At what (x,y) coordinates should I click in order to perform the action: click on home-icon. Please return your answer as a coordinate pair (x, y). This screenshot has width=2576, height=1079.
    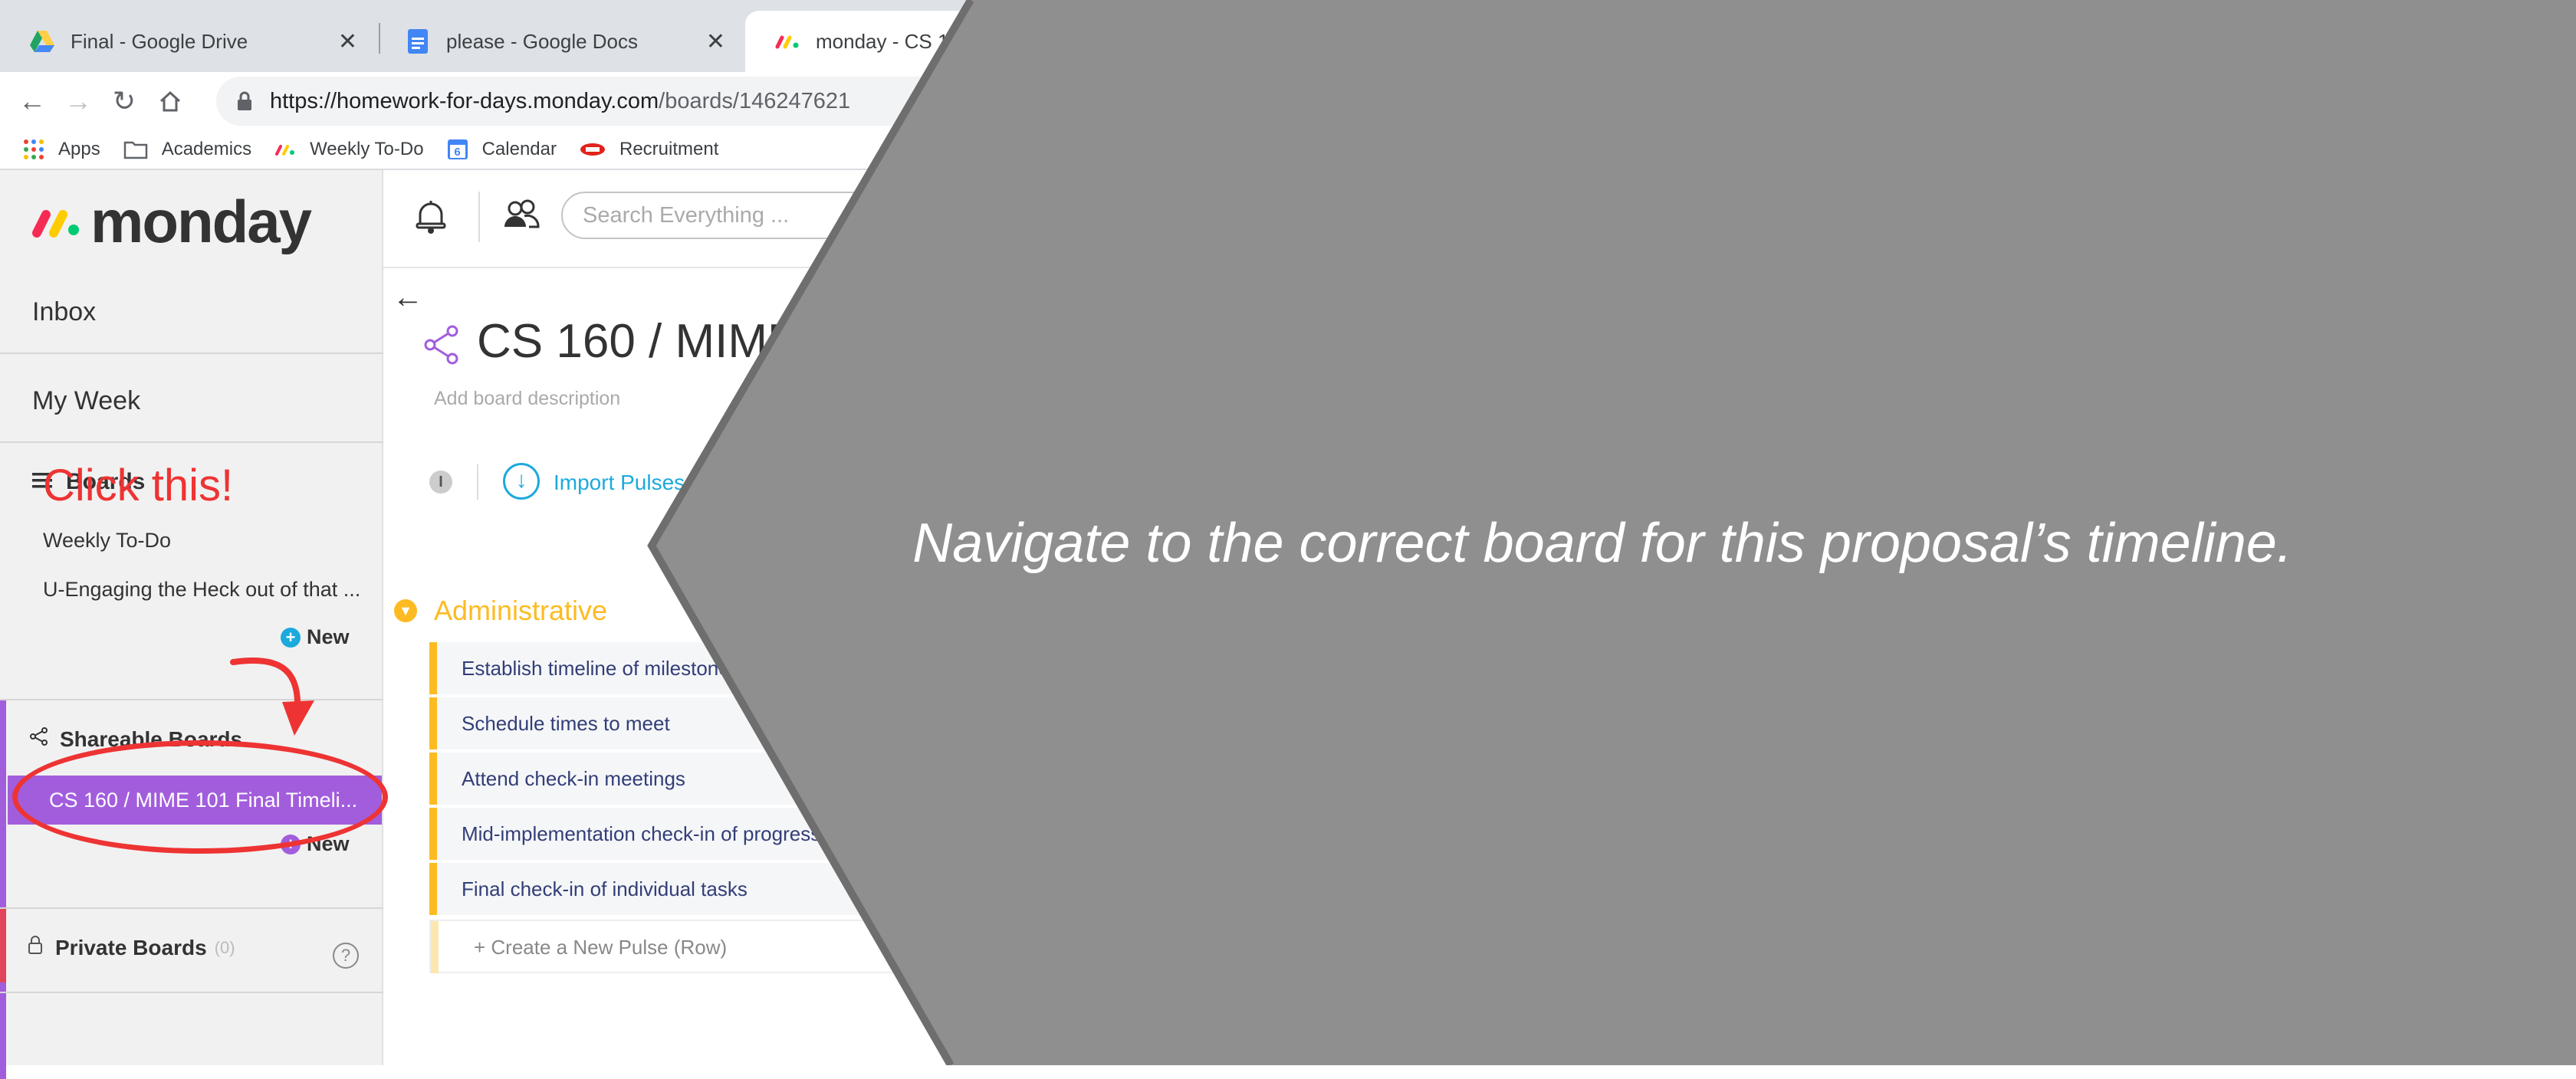
    Looking at the image, I should click on (170, 101).